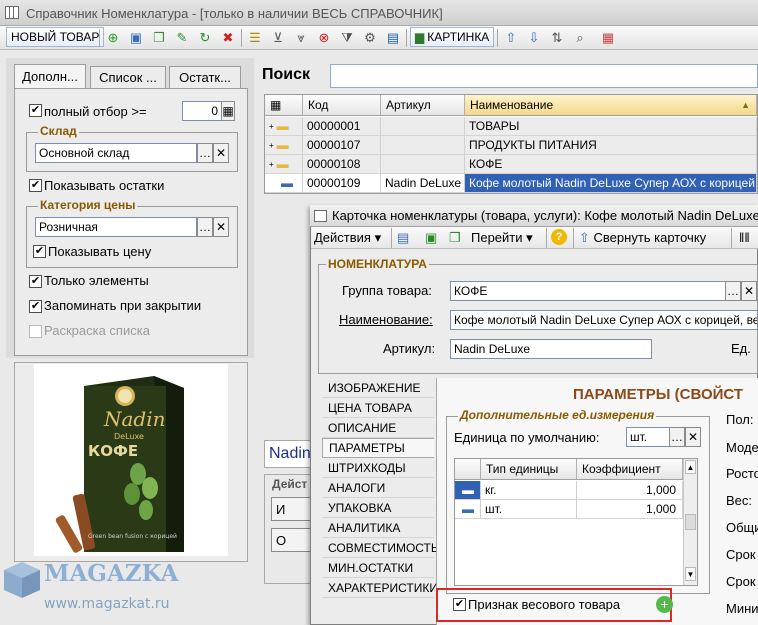 This screenshot has width=758, height=625. Describe the element at coordinates (534, 38) in the screenshot. I see `move-down-icon: ⇩` at that location.